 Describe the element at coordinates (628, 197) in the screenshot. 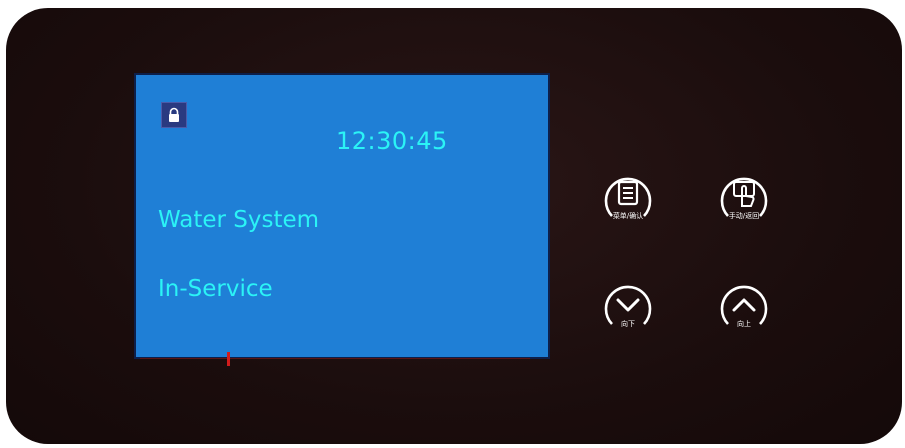

I see `menu-list-icon` at that location.